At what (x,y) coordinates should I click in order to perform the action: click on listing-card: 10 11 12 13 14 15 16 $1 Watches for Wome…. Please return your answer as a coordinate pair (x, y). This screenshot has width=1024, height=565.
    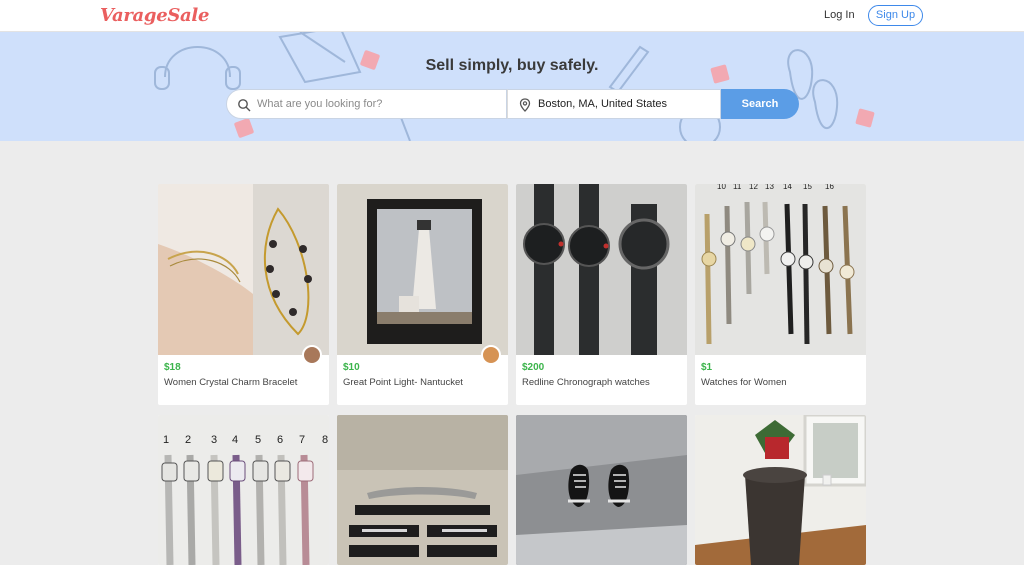
    Looking at the image, I should click on (780, 294).